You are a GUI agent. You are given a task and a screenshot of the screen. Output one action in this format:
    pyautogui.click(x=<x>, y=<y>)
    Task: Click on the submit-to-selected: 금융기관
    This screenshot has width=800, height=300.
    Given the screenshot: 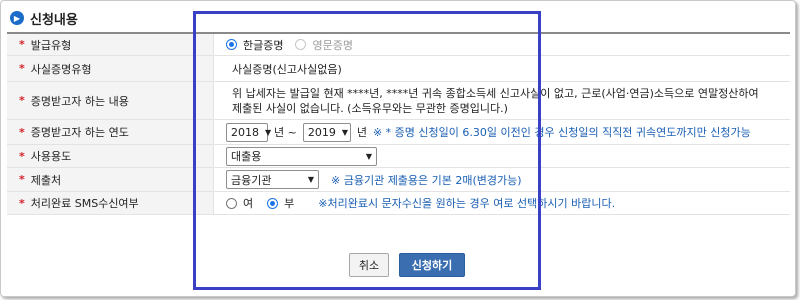 What is the action you would take?
    pyautogui.click(x=251, y=180)
    